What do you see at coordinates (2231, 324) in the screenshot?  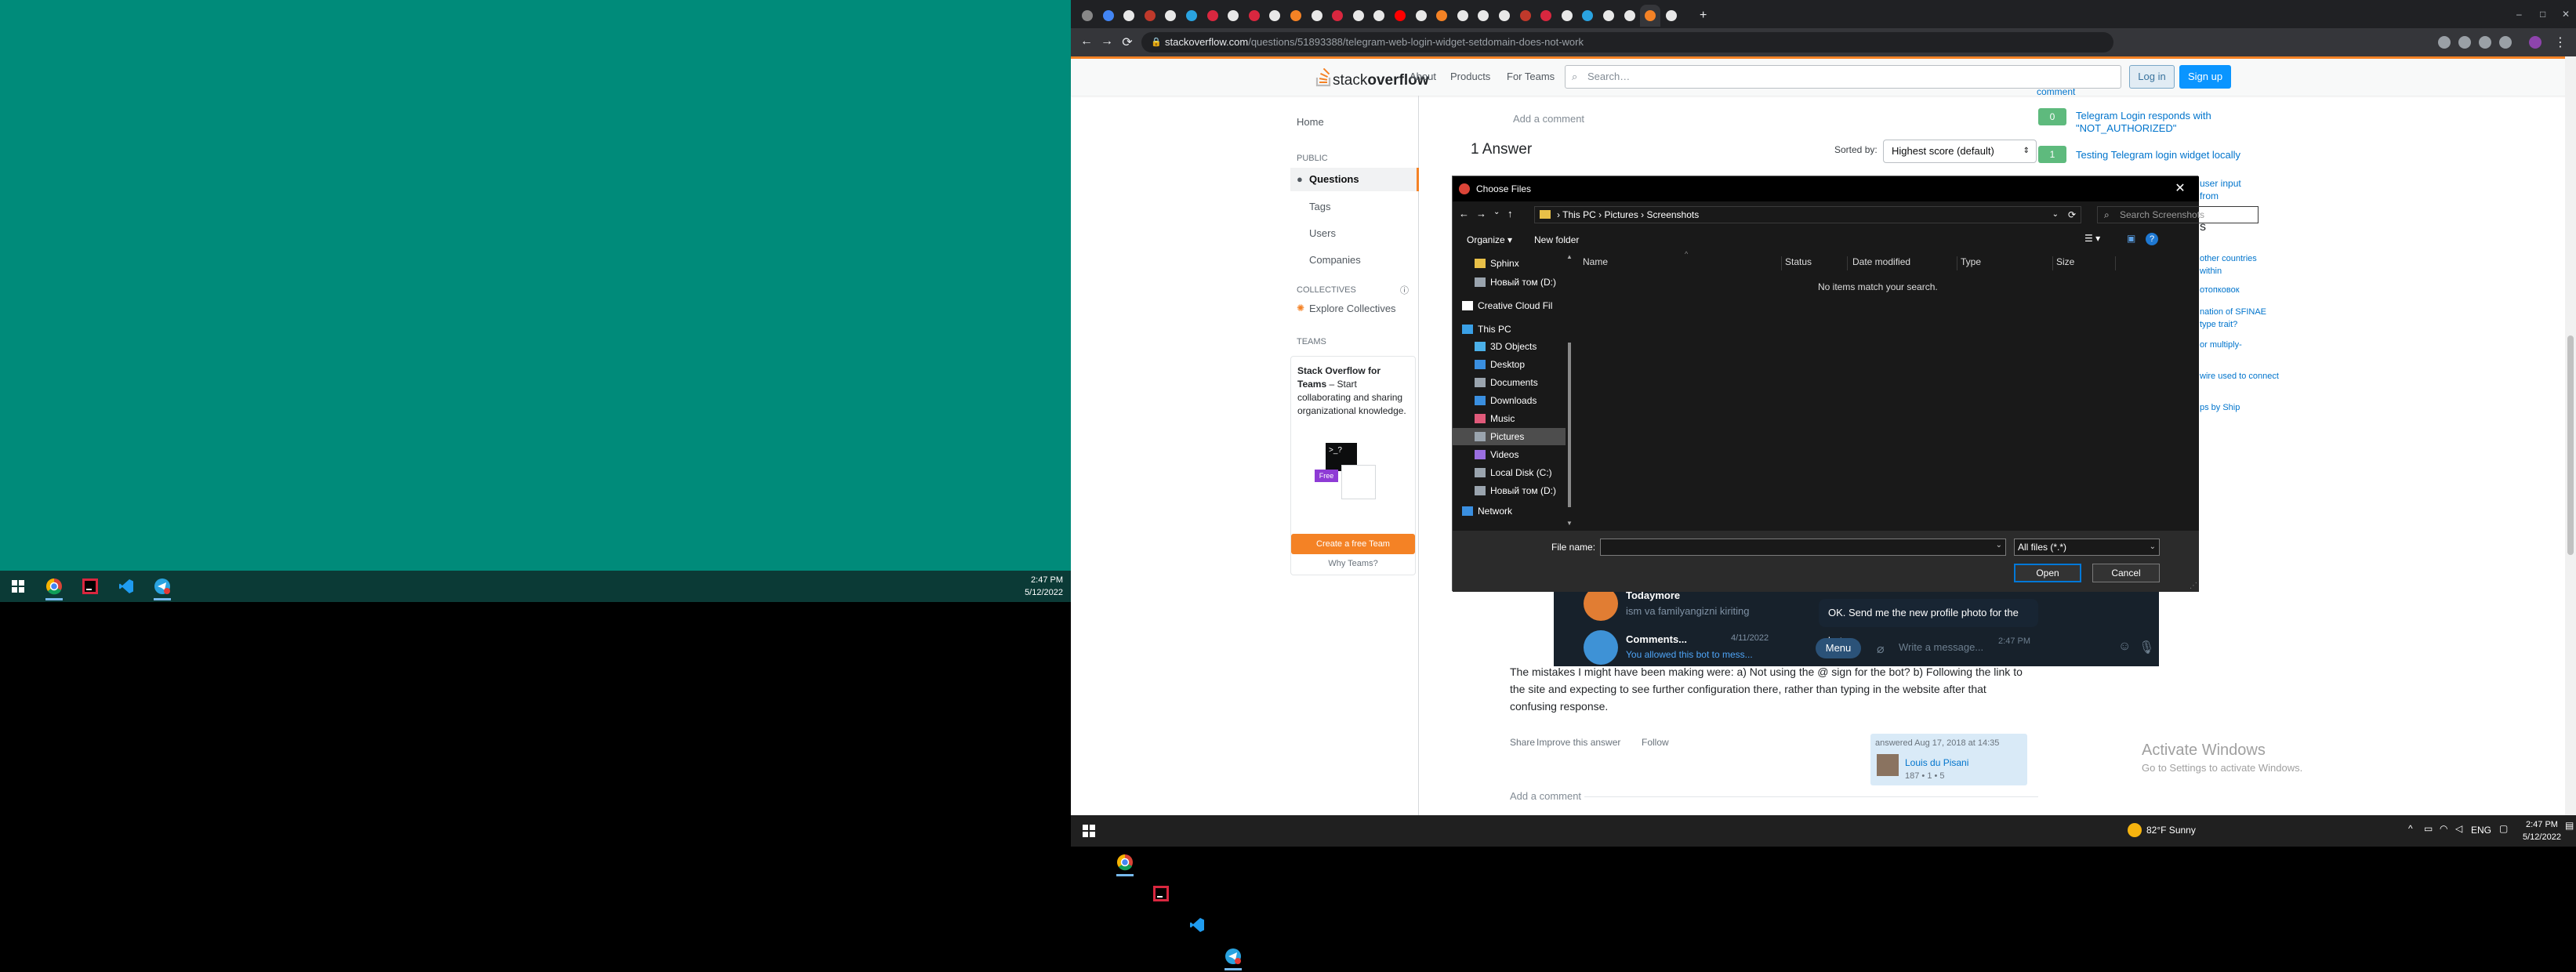 I see `linked-fragment: type trait?` at bounding box center [2231, 324].